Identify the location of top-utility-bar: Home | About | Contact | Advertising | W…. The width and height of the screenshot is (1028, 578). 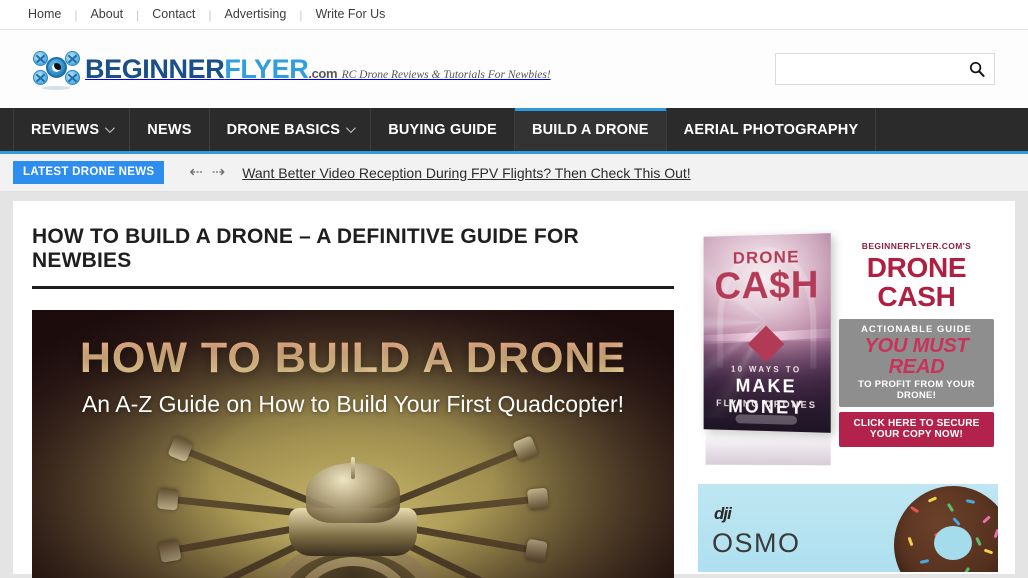
(514, 15).